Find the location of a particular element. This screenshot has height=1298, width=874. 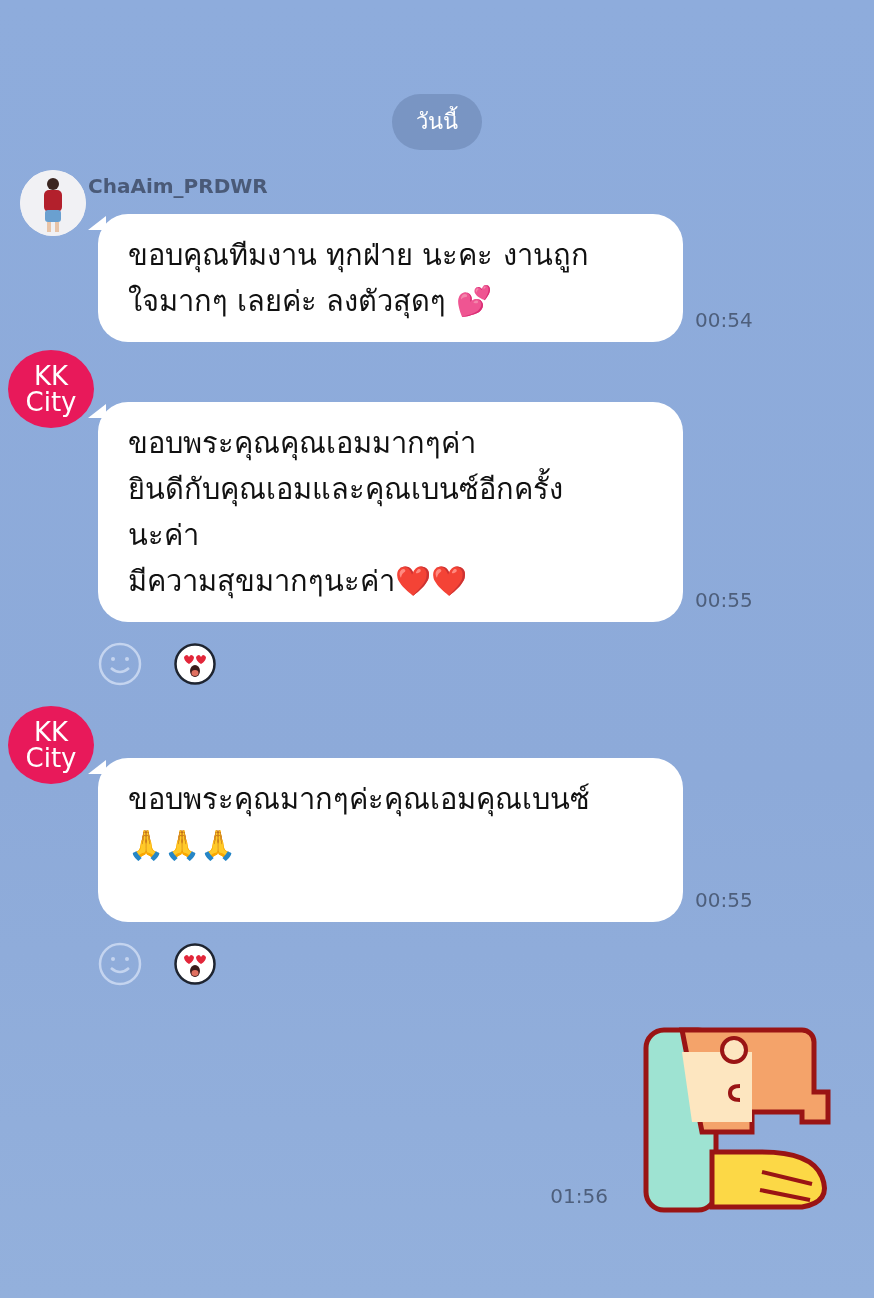

message-bubble: ขอบพระคุณคุณเอมมากๆค่า ยินดีกับคุณเอมและคุณเบนซ์อีกครั้ง นะค่า มีความสุขมากๆนะค่า❤❤ is located at coordinates (390, 512).